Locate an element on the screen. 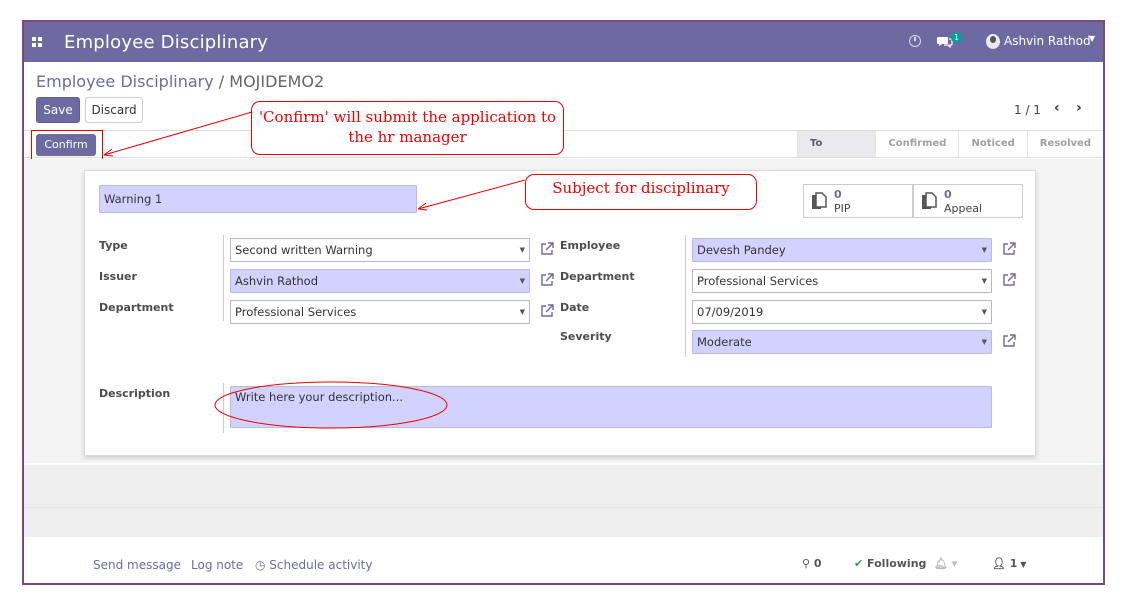  subject-annotation: Subject for disciplinary is located at coordinates (641, 192).